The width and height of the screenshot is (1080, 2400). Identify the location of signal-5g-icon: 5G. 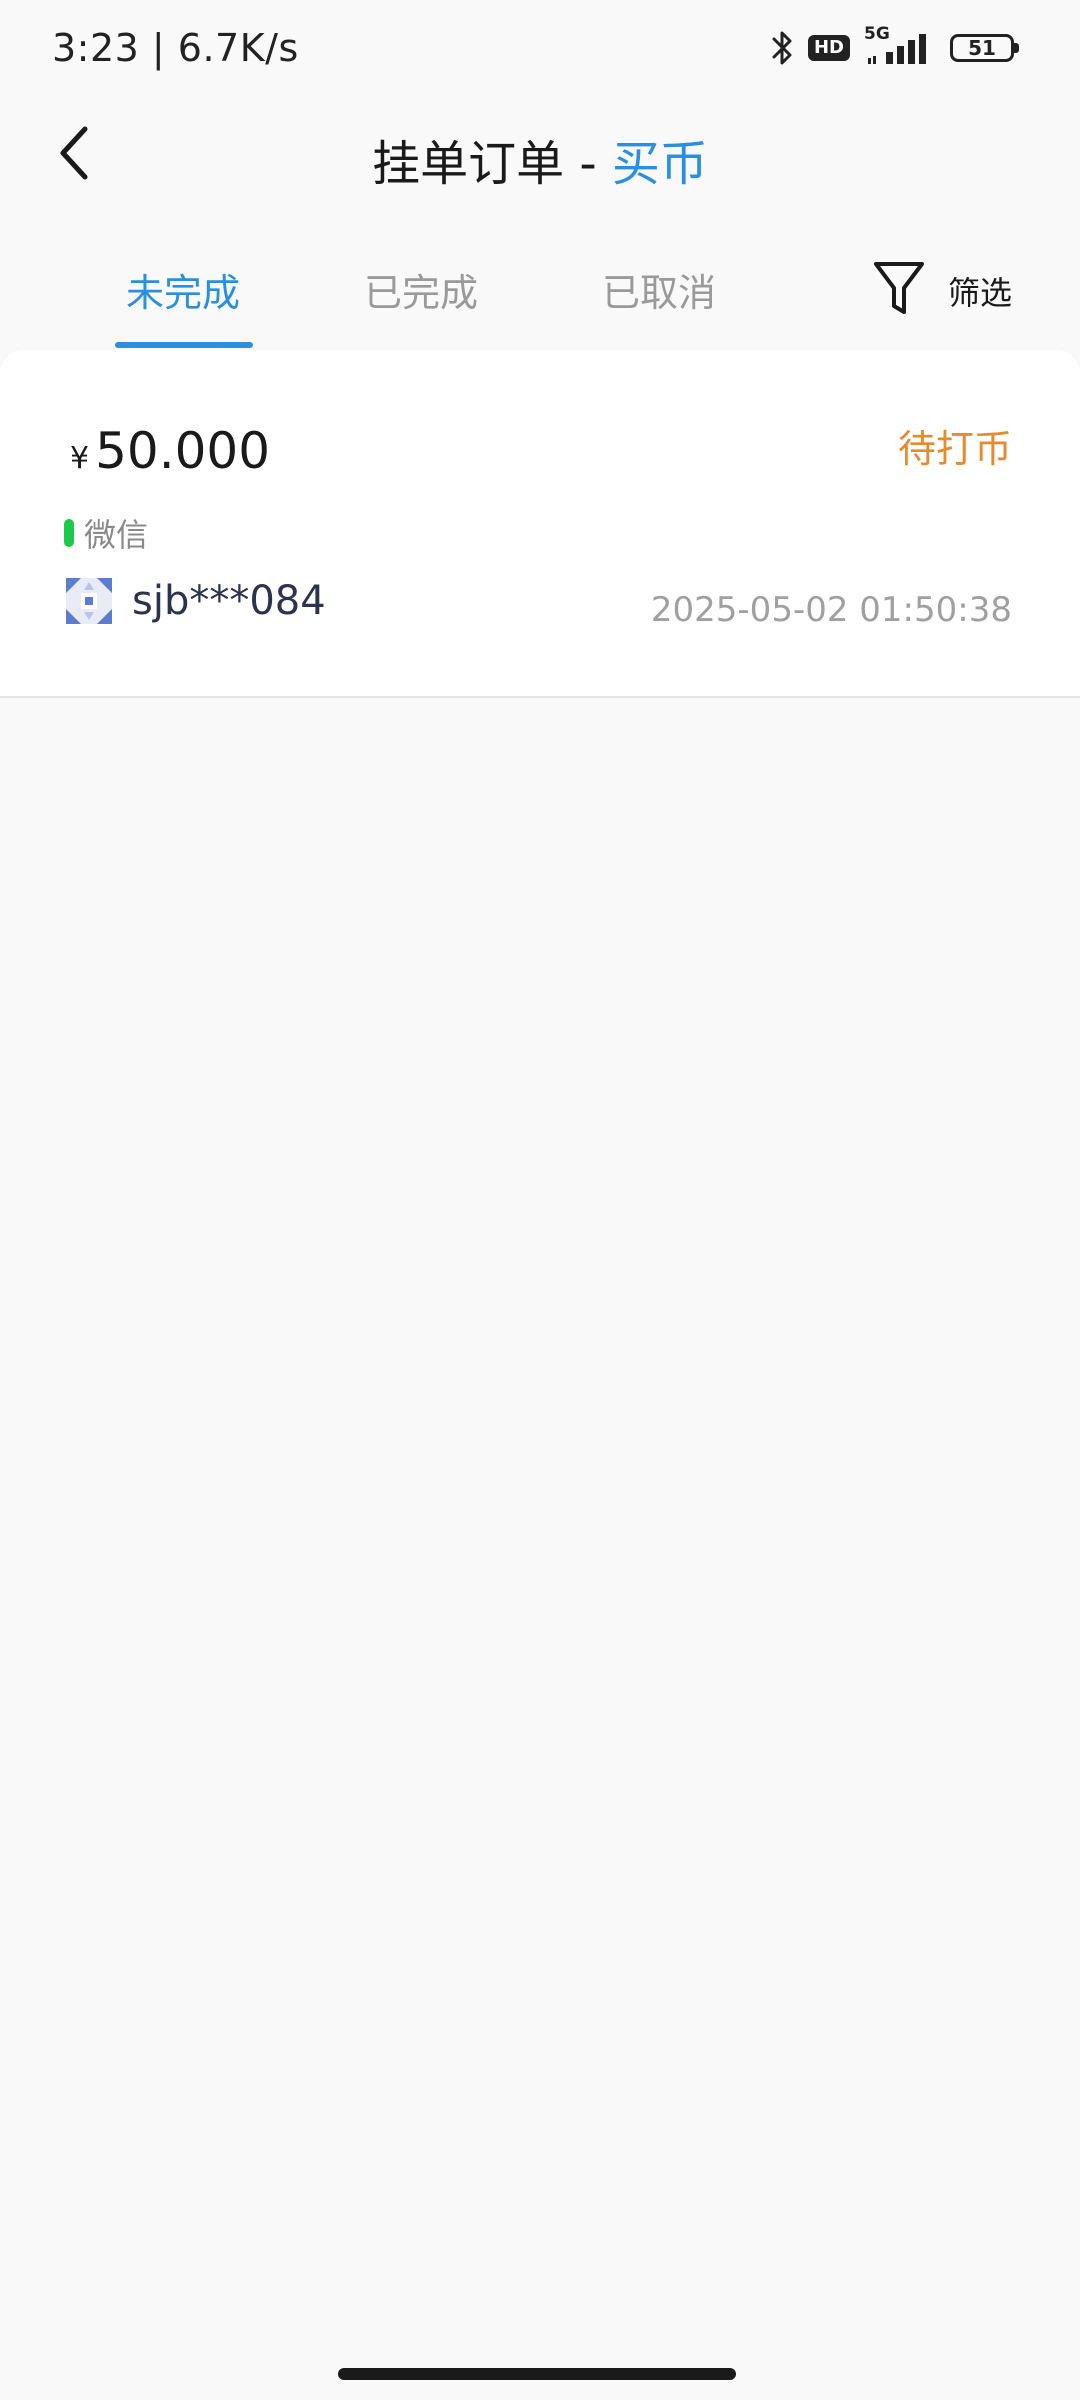
(900, 46).